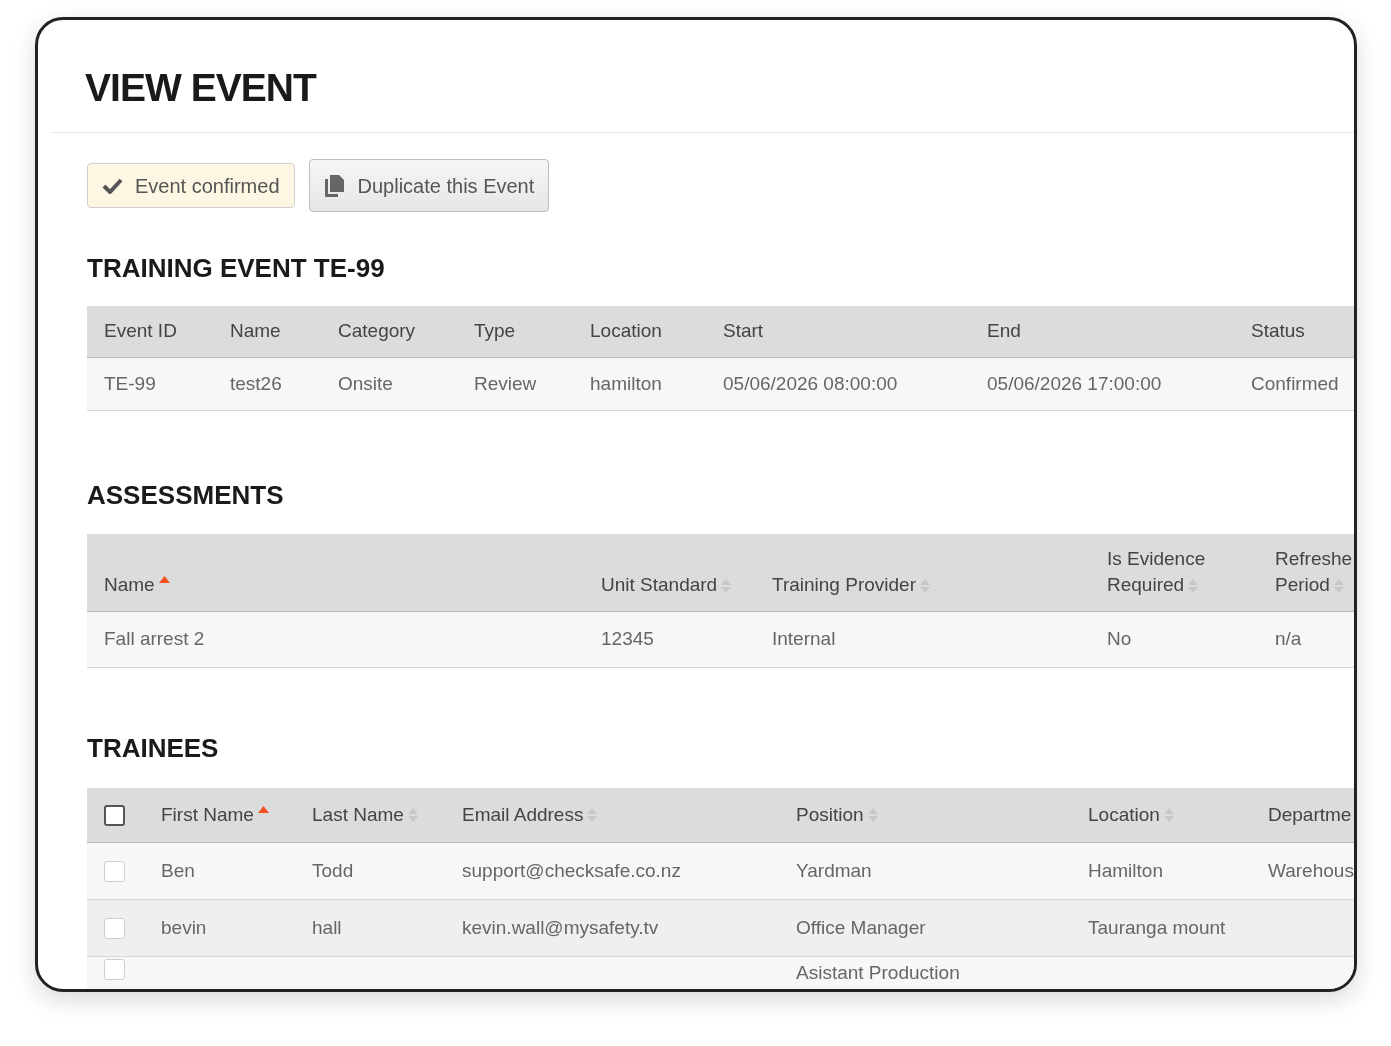  I want to click on table-cell: bevin, so click(184, 927).